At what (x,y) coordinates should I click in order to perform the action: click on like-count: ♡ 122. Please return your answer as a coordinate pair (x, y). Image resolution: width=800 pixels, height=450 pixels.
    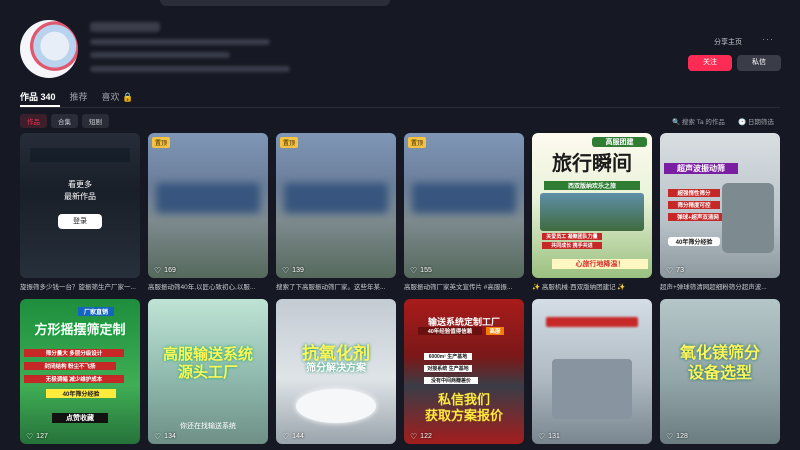
    Looking at the image, I should click on (421, 436).